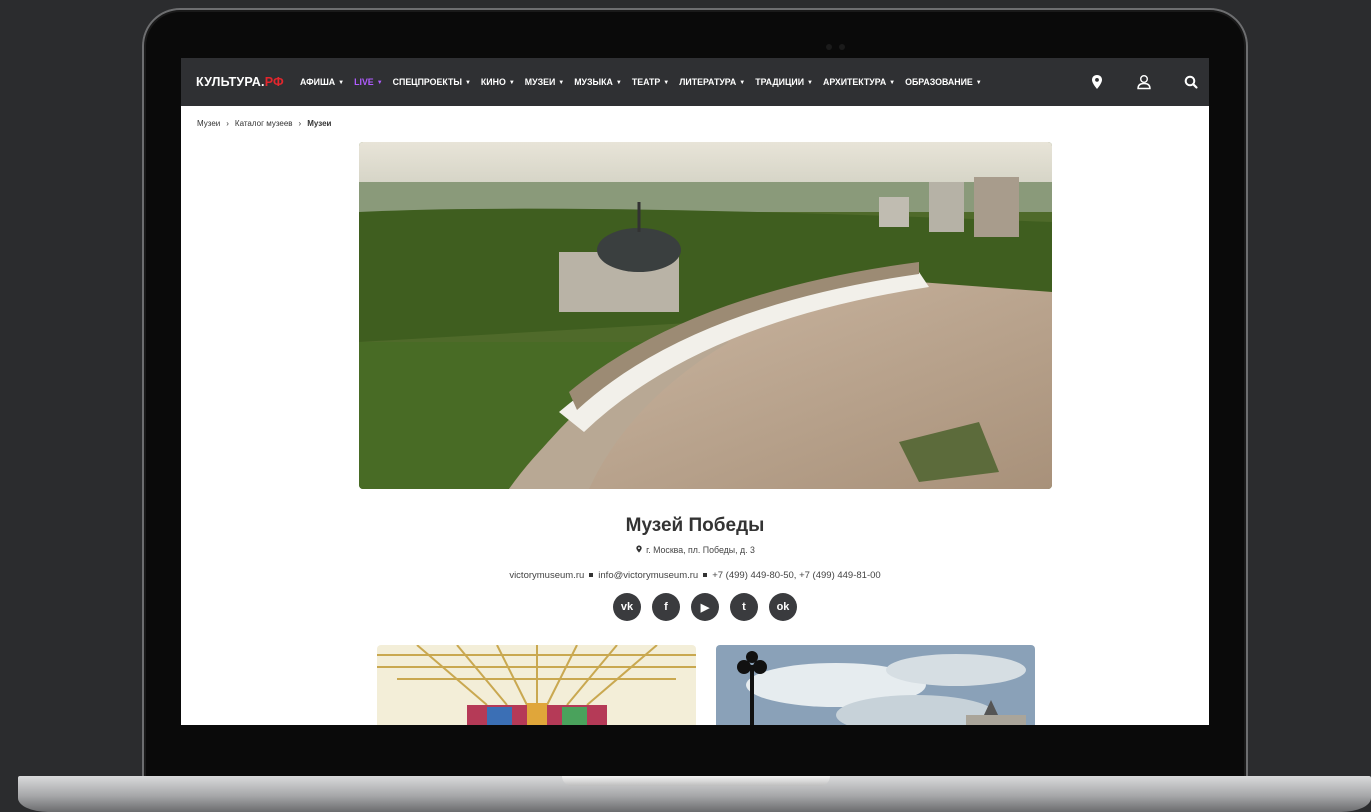  I want to click on twitter-icon: t, so click(744, 607).